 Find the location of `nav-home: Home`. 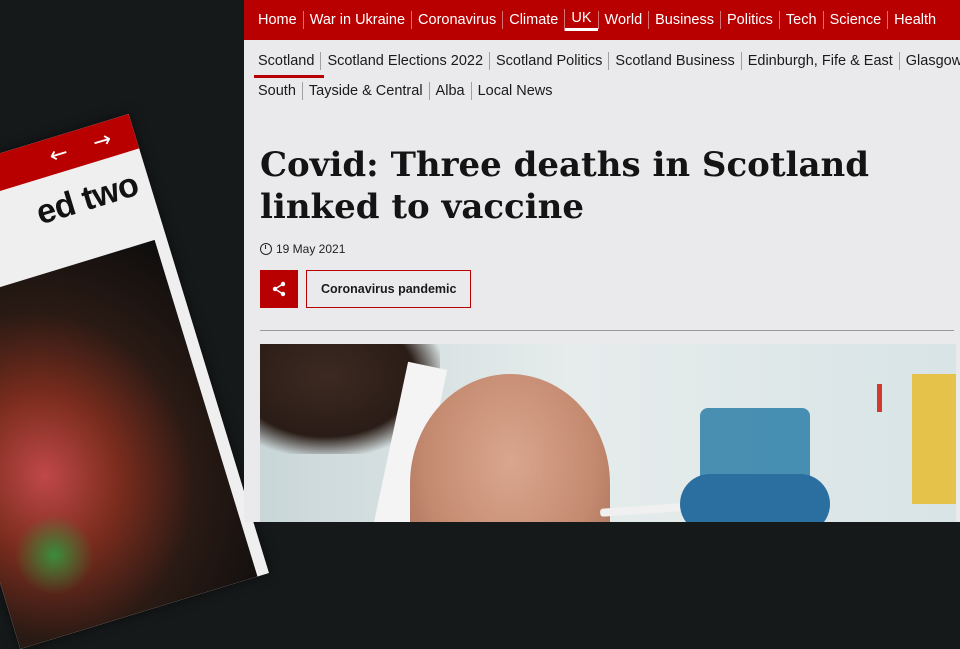

nav-home: Home is located at coordinates (277, 20).